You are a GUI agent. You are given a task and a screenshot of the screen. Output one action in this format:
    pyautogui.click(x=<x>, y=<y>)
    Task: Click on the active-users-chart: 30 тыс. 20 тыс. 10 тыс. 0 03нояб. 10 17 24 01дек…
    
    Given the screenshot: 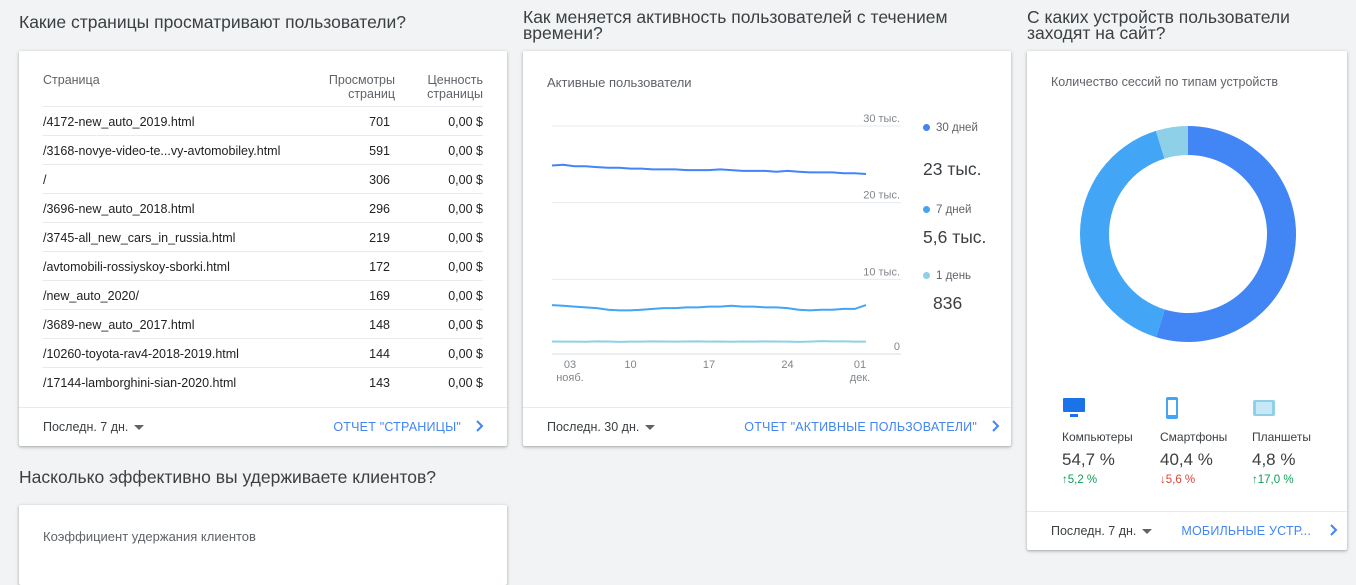 What is the action you would take?
    pyautogui.click(x=726, y=248)
    